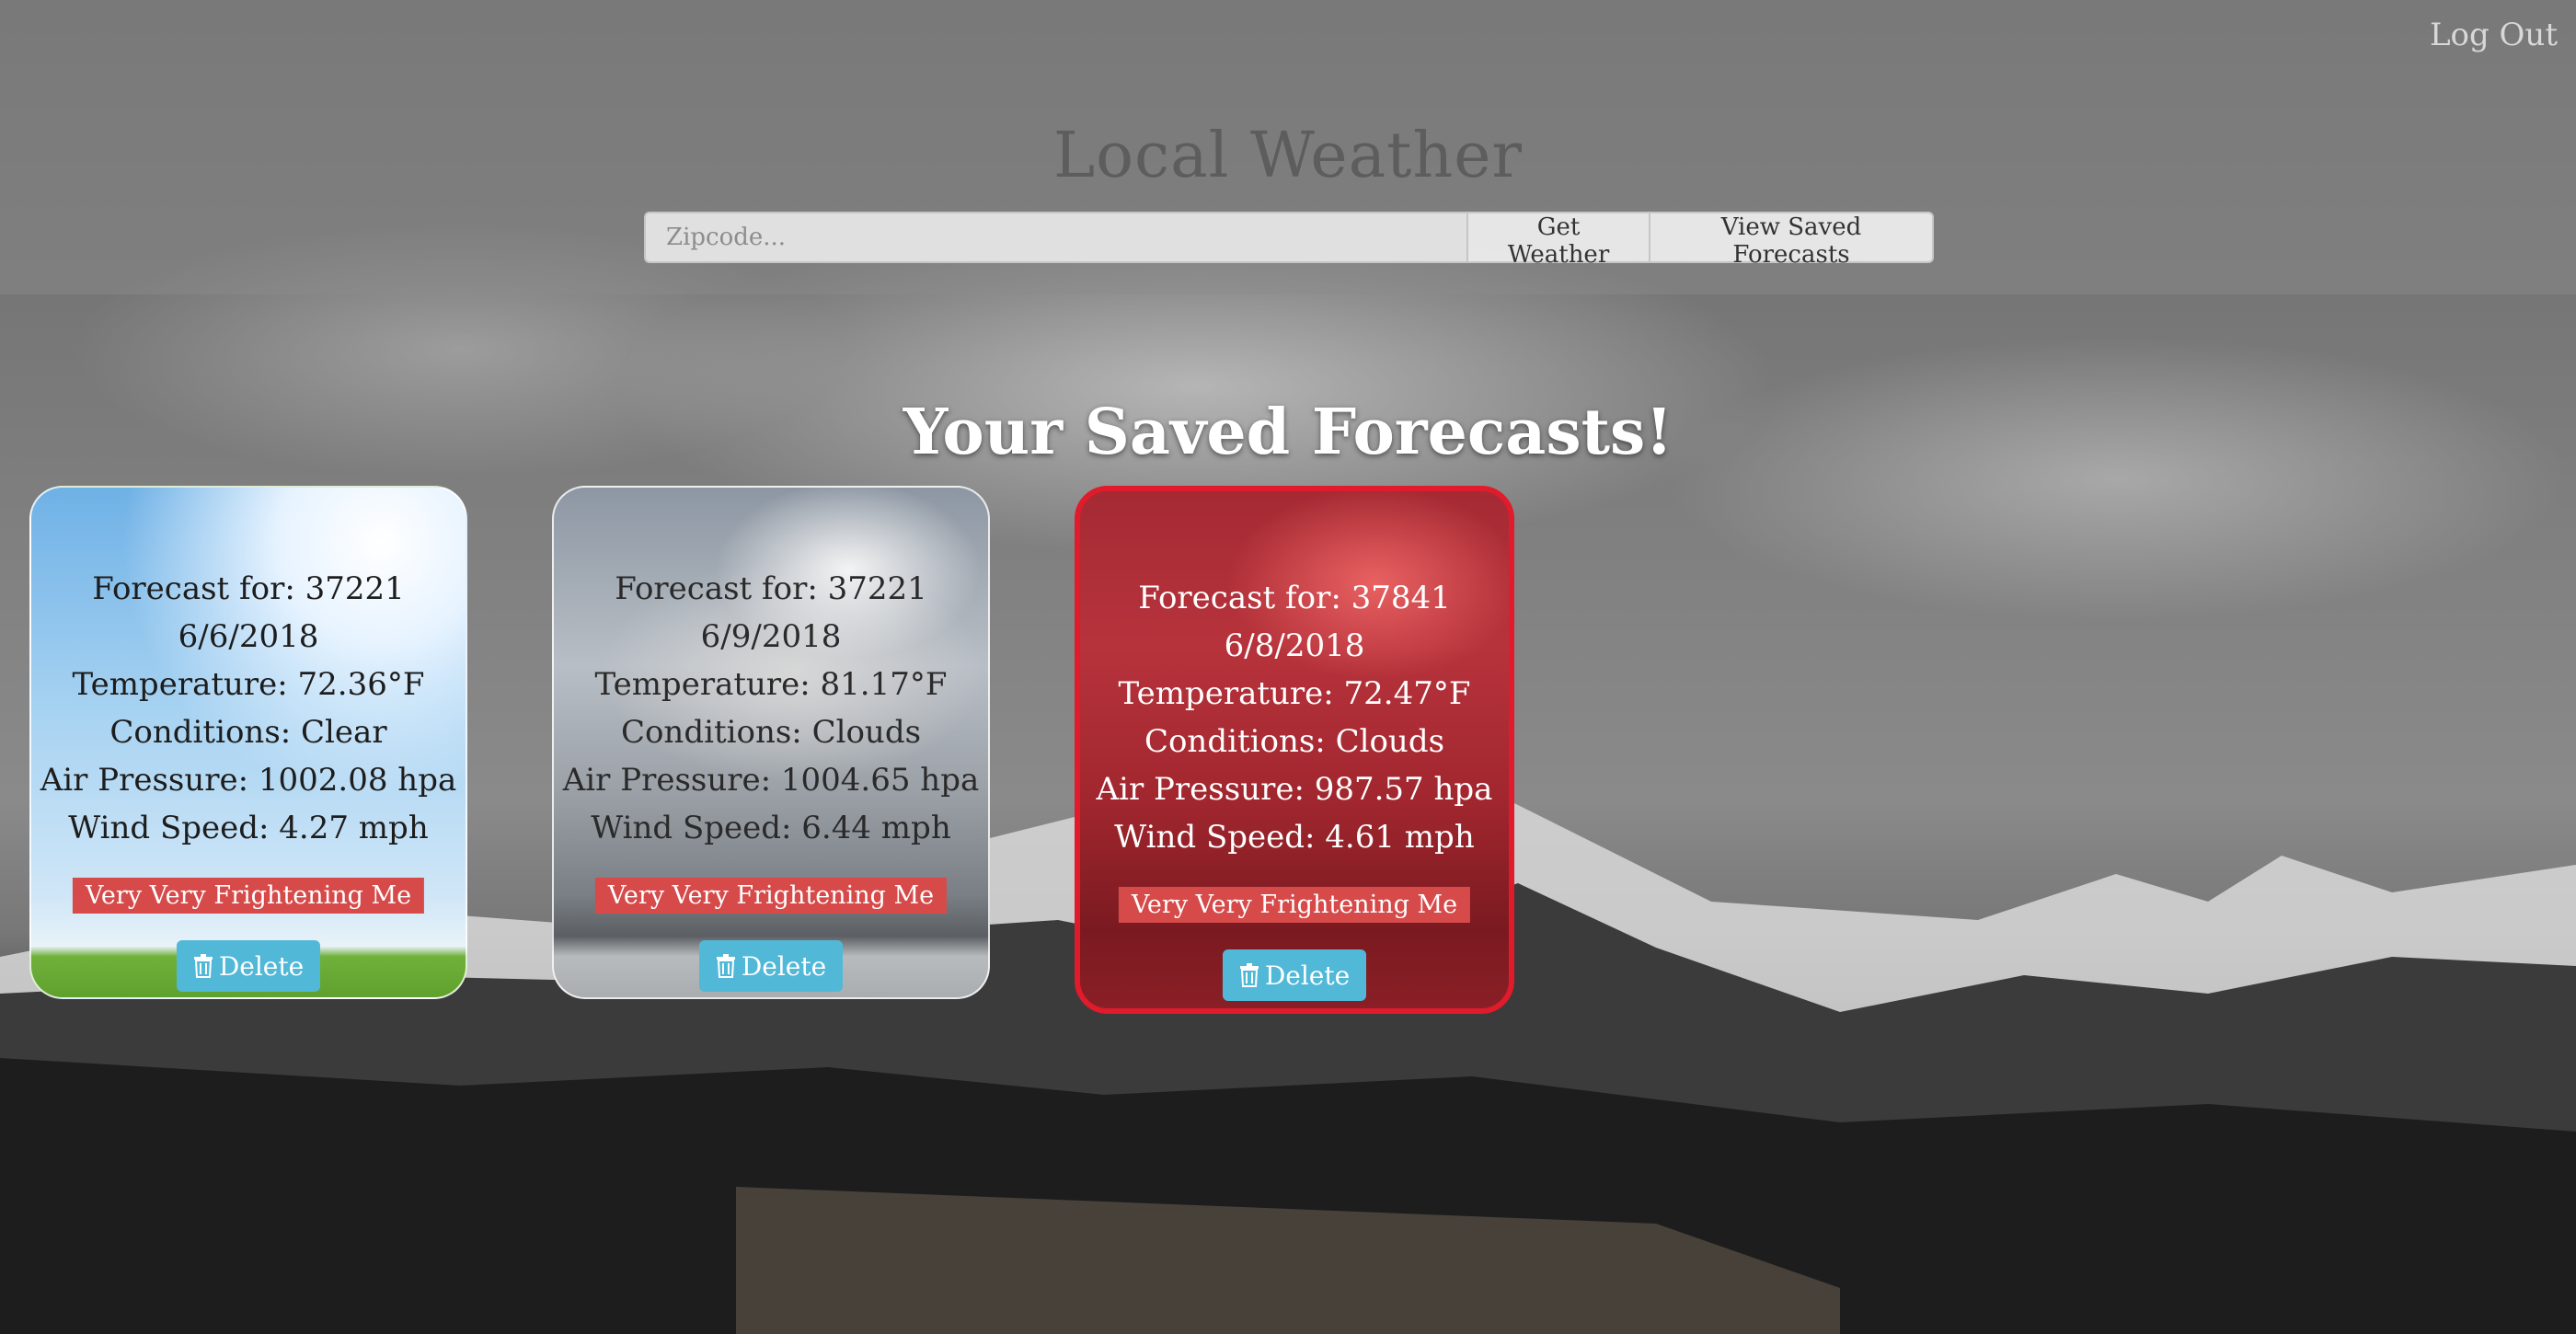 This screenshot has width=2576, height=1334. What do you see at coordinates (1558, 241) in the screenshot?
I see `get-weather-button: Get Weather` at bounding box center [1558, 241].